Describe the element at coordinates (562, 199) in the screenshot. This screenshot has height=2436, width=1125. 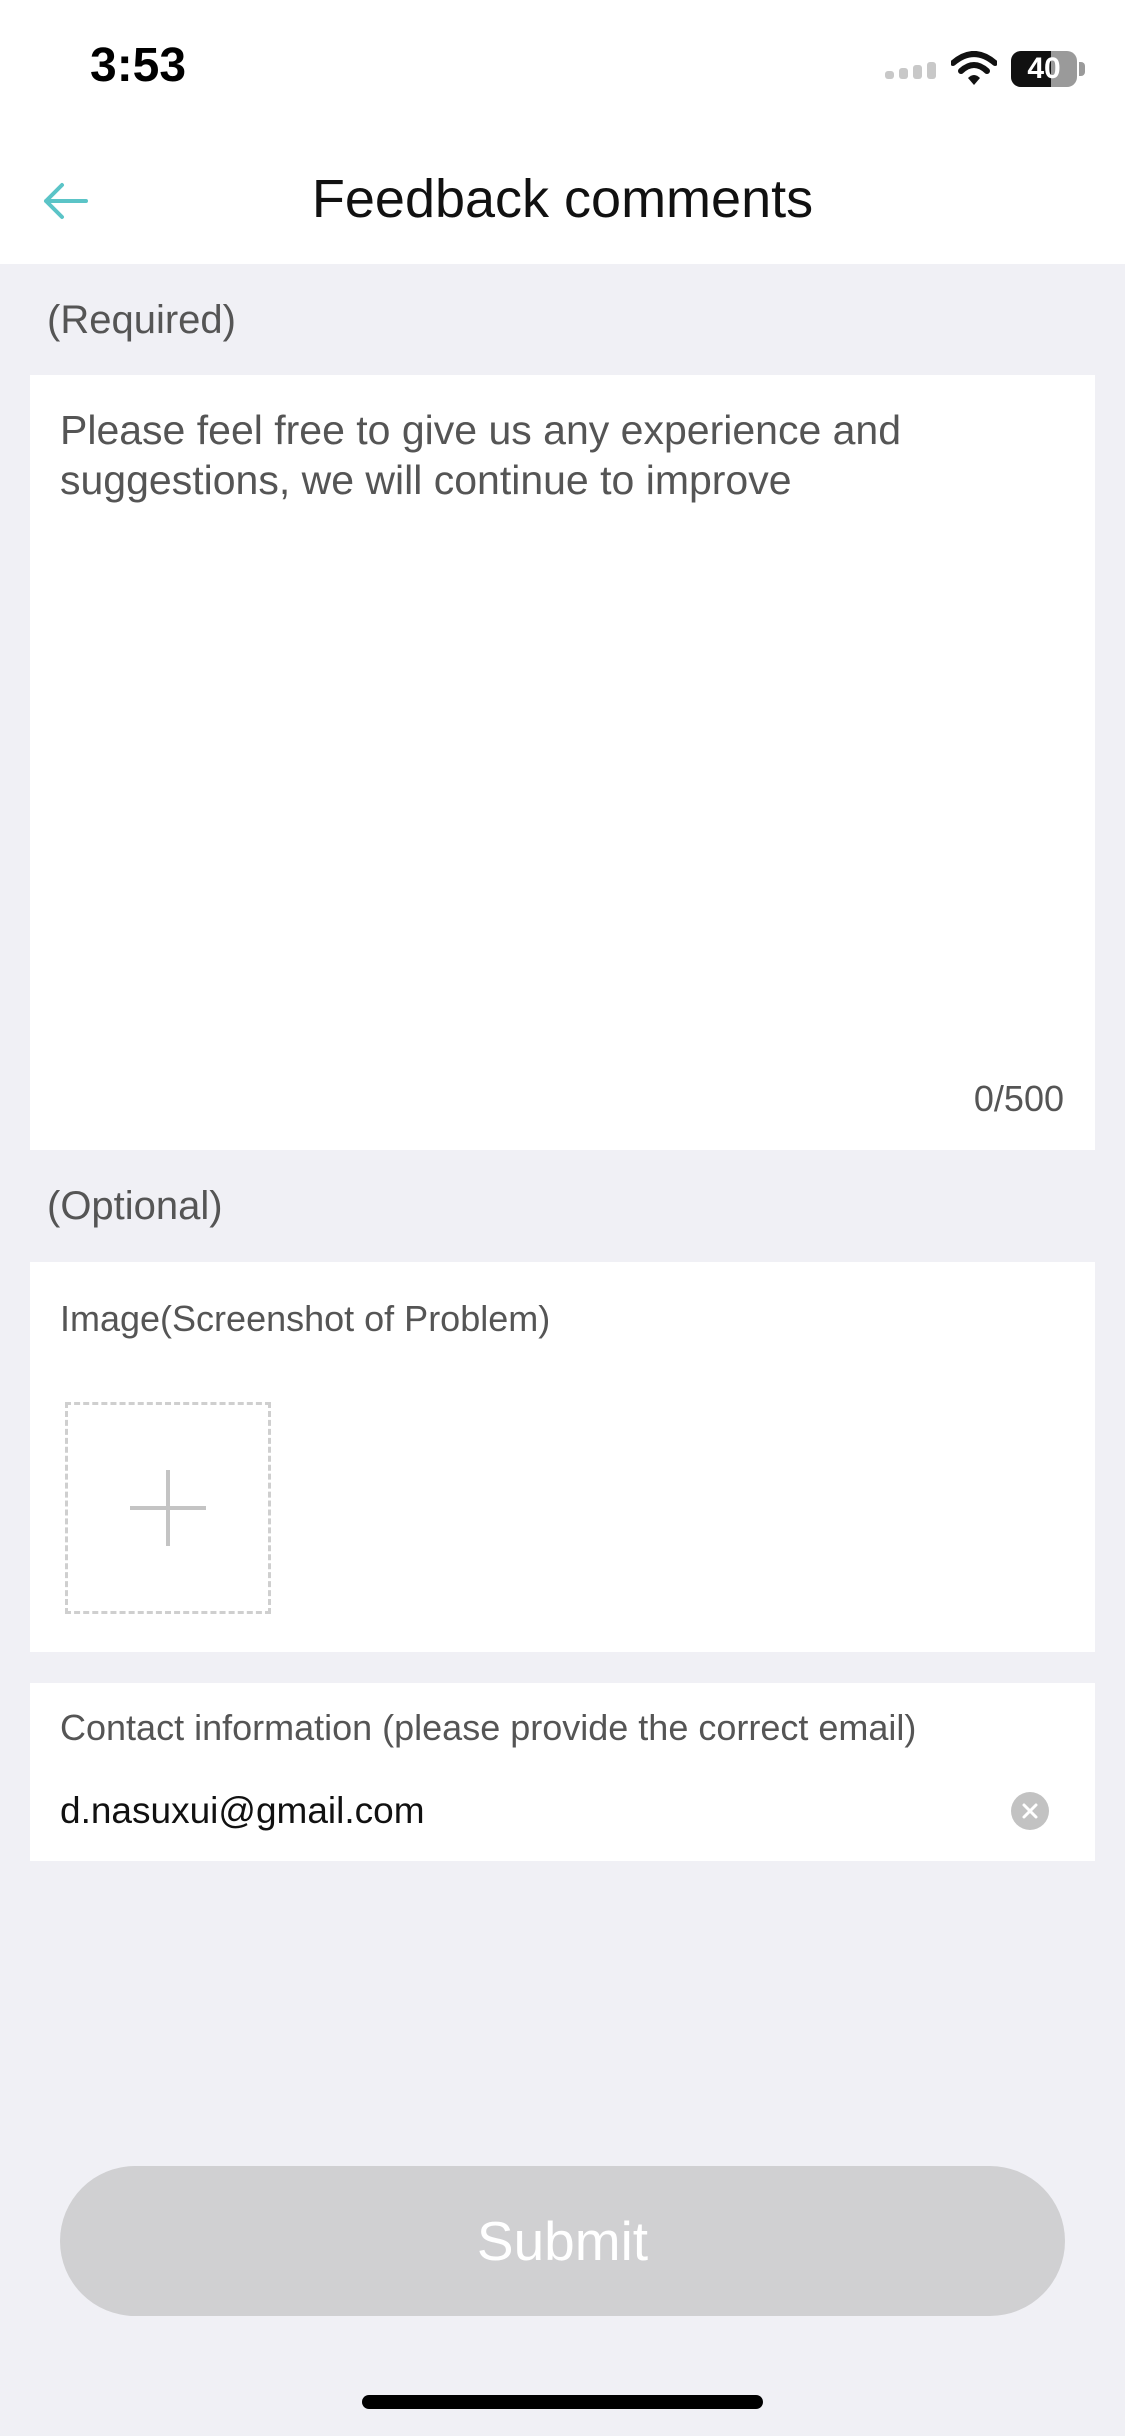
I see `page-title: Feedback comments` at that location.